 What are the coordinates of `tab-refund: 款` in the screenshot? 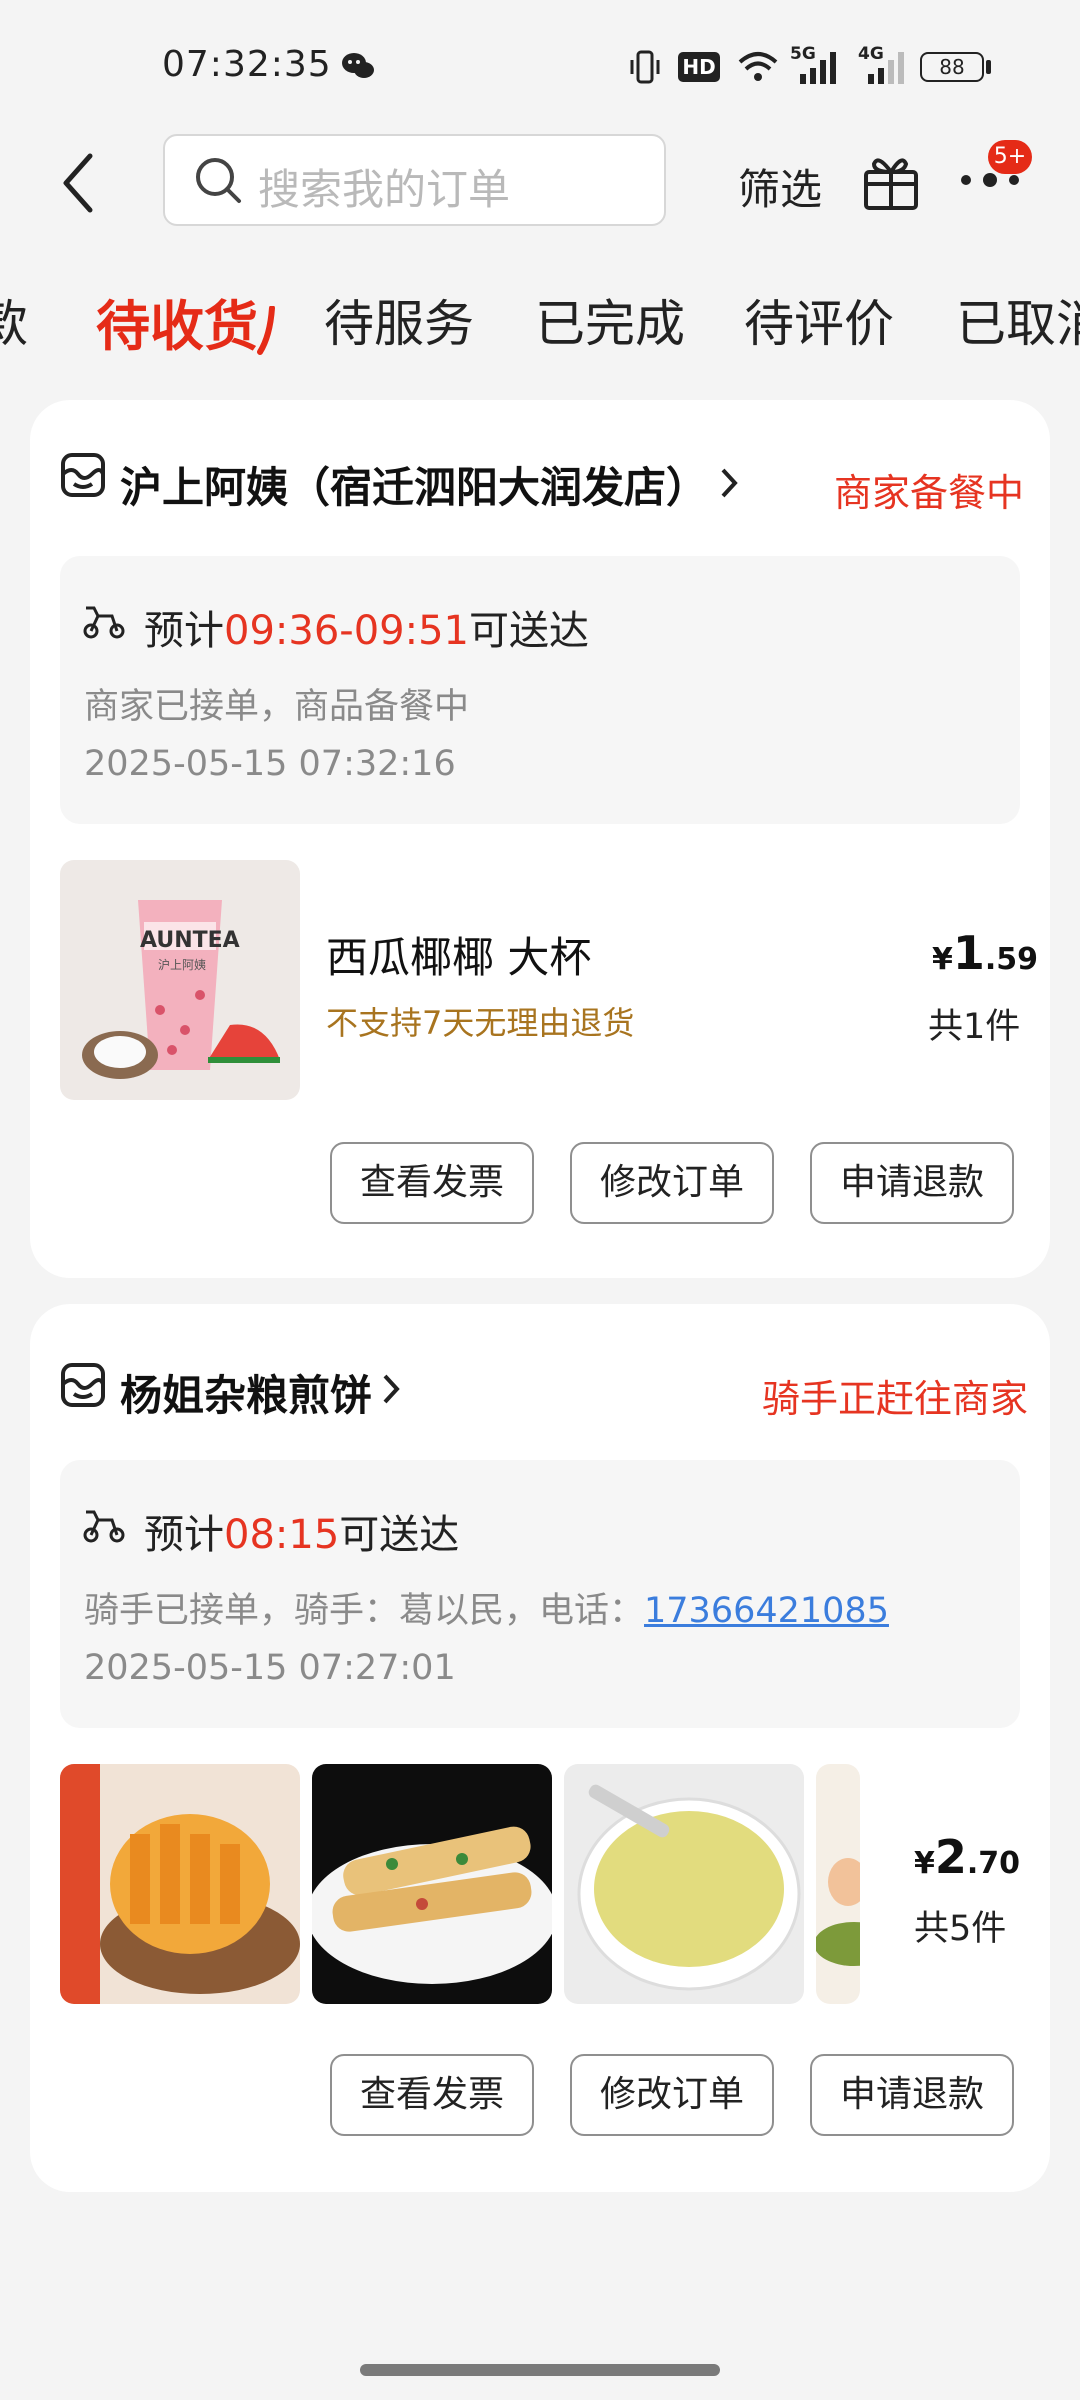 It's located at (14, 320).